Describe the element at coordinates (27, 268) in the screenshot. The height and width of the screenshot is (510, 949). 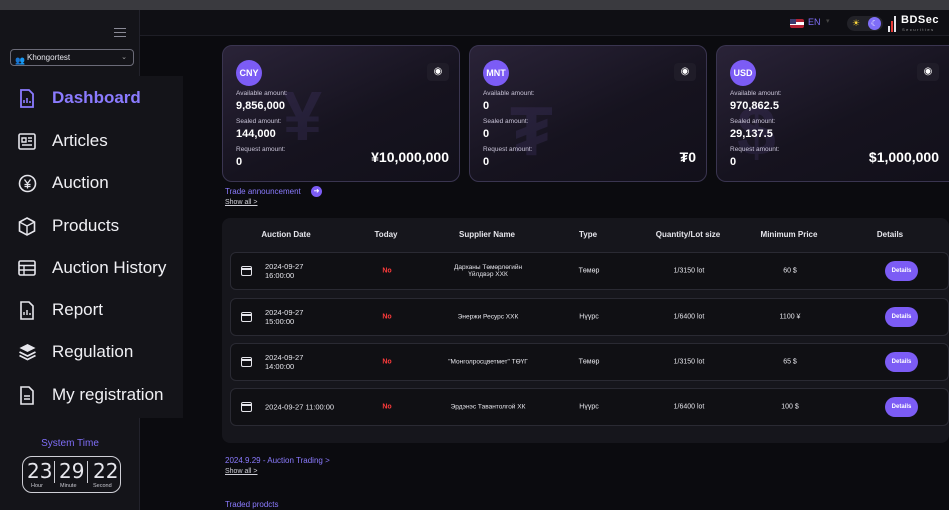
I see `table-icon` at that location.